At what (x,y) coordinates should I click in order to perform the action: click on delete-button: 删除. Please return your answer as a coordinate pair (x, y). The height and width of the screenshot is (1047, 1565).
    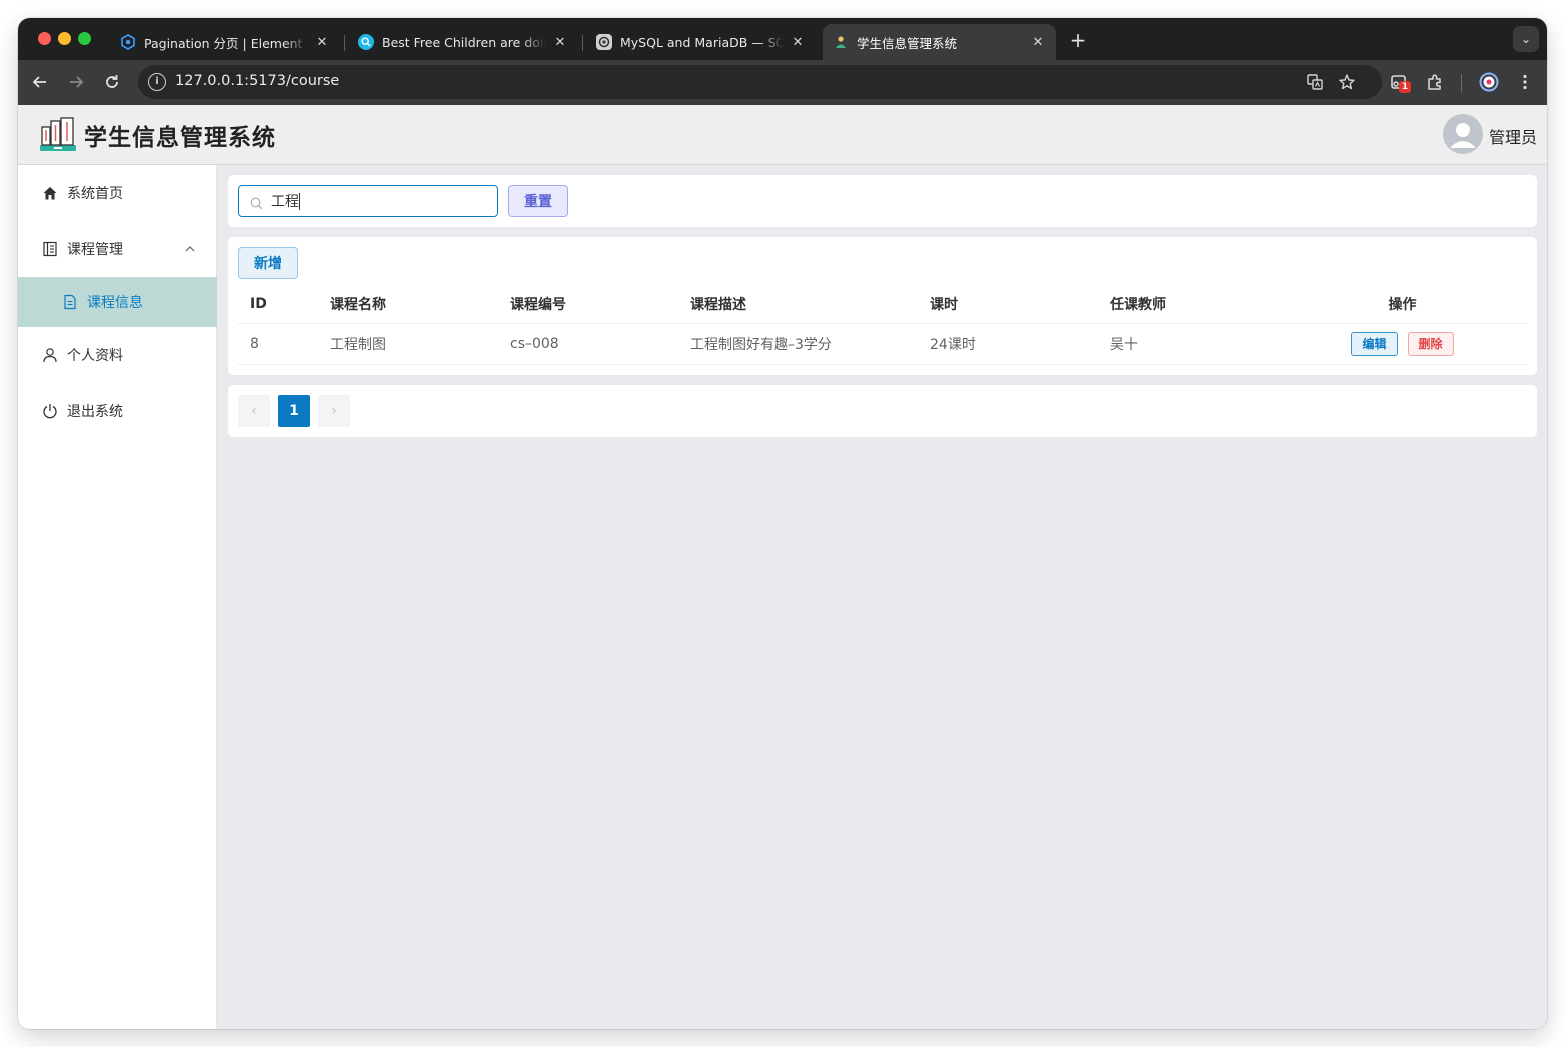
    Looking at the image, I should click on (1430, 343).